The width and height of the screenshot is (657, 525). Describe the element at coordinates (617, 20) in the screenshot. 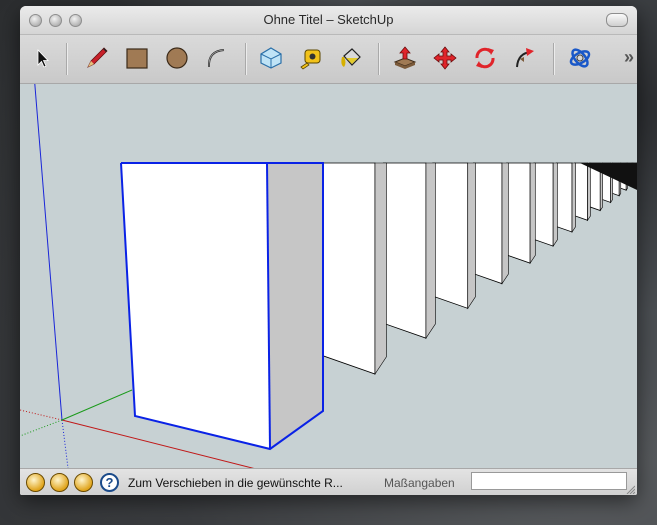

I see `toolbar-toggle-button` at that location.